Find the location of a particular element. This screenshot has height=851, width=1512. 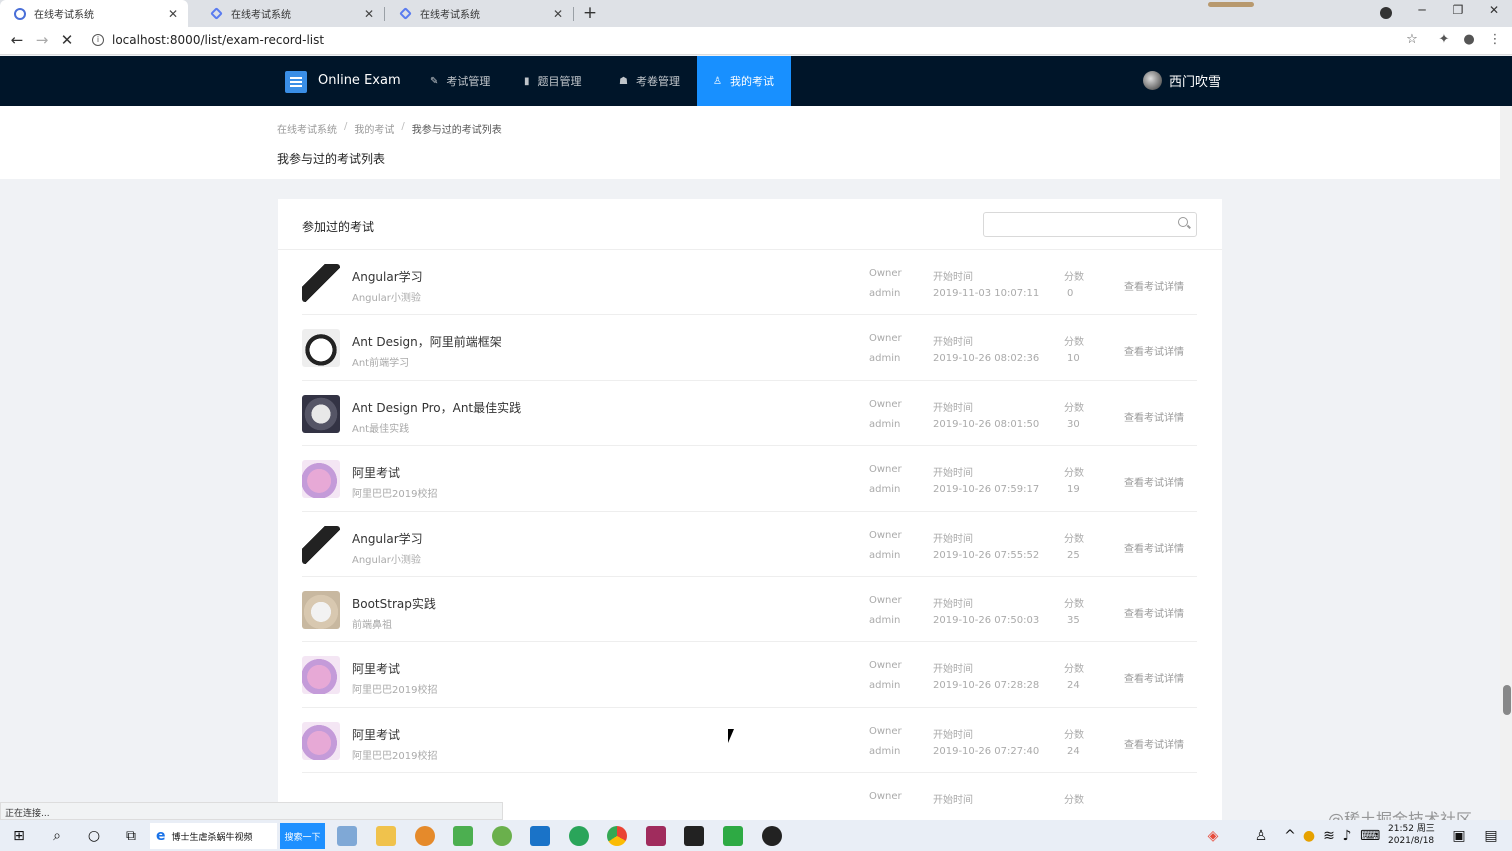

nav-paper-management: ☗ 考卷管理 is located at coordinates (649, 81).